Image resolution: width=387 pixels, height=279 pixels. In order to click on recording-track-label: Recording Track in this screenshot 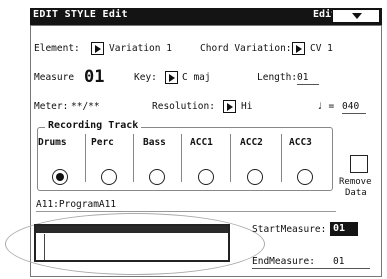, I will do `click(93, 125)`.